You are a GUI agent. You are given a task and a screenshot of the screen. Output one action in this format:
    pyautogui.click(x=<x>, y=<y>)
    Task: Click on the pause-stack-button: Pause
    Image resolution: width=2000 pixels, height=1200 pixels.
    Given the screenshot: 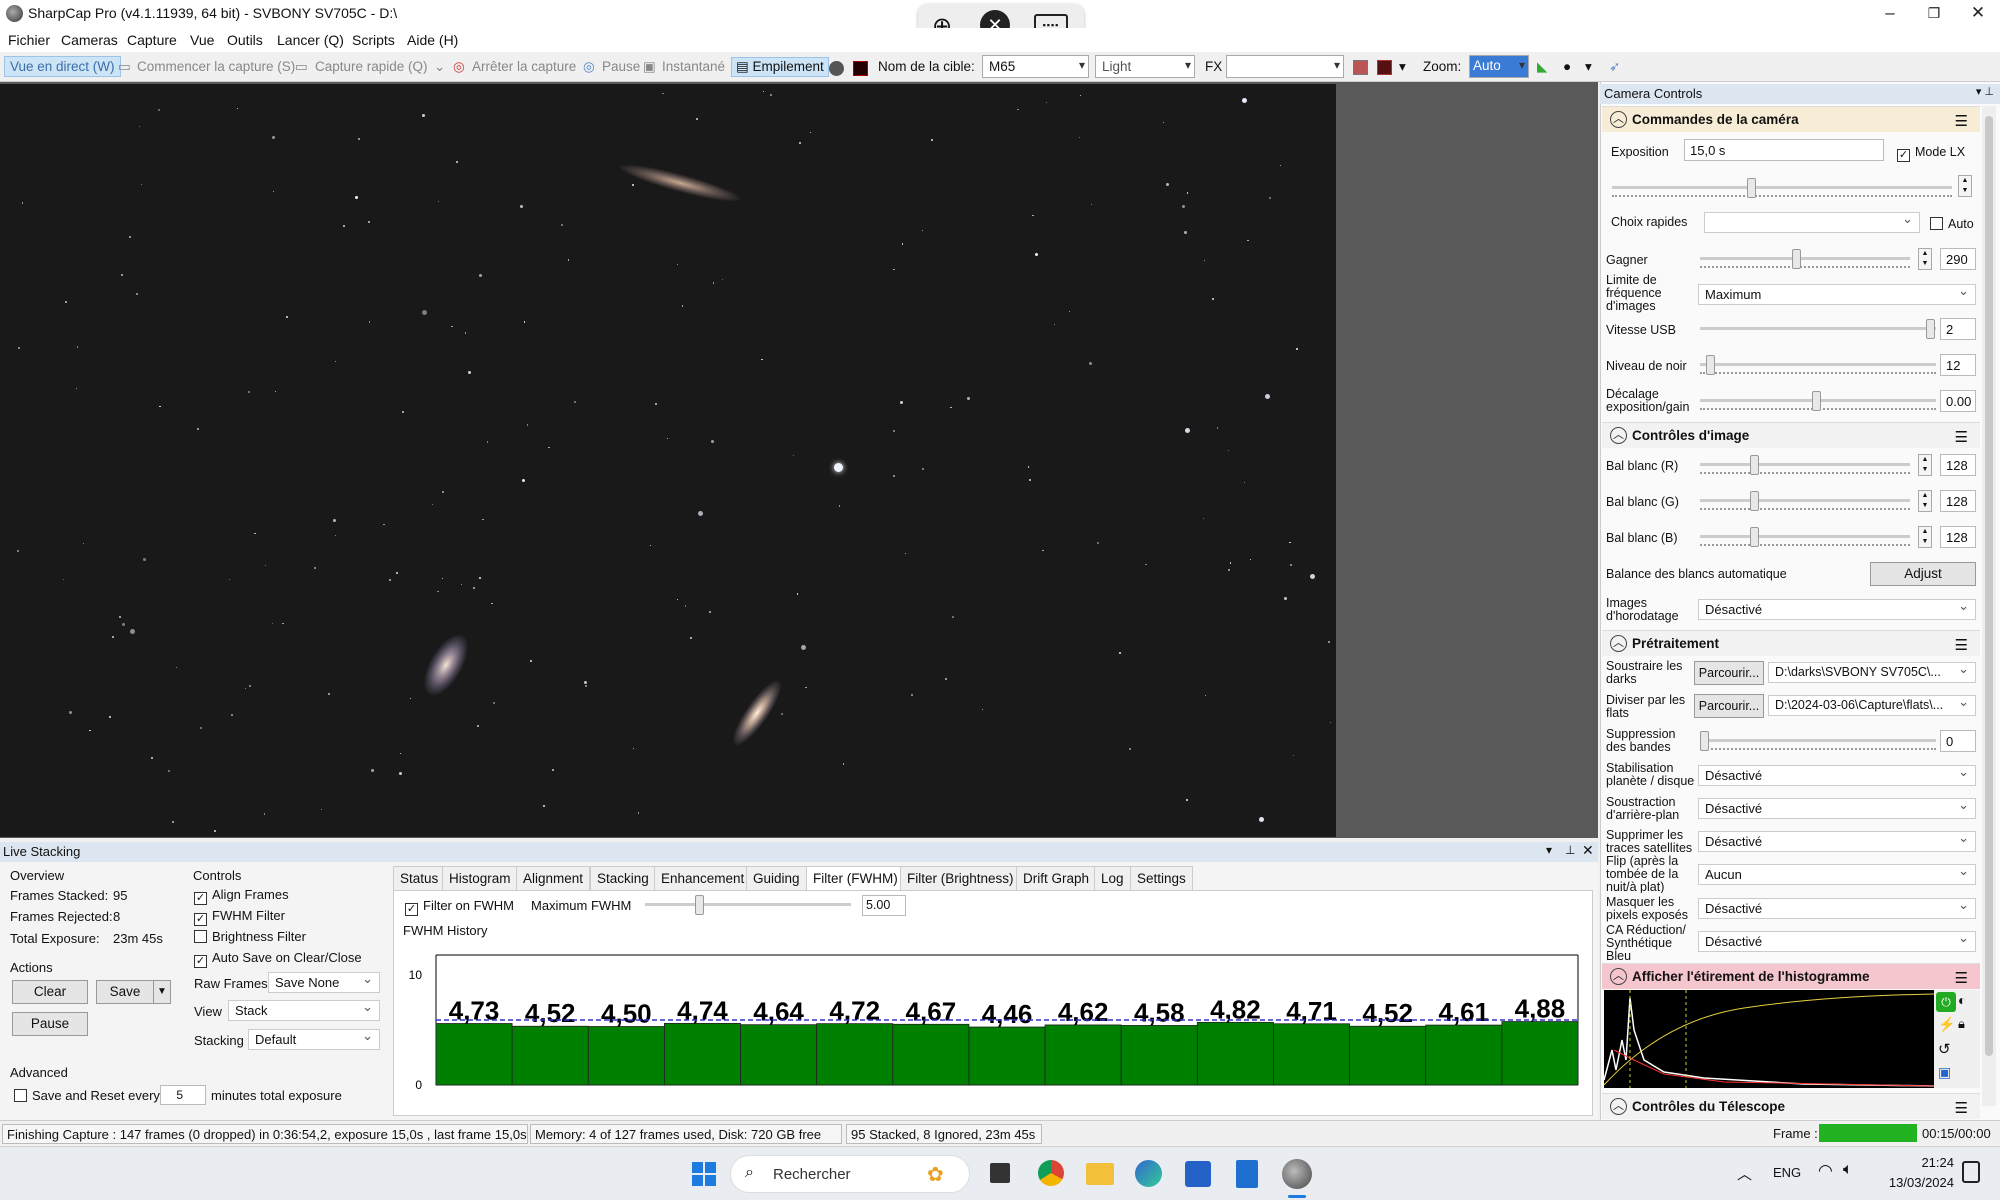 What is the action you would take?
    pyautogui.click(x=50, y=1024)
    